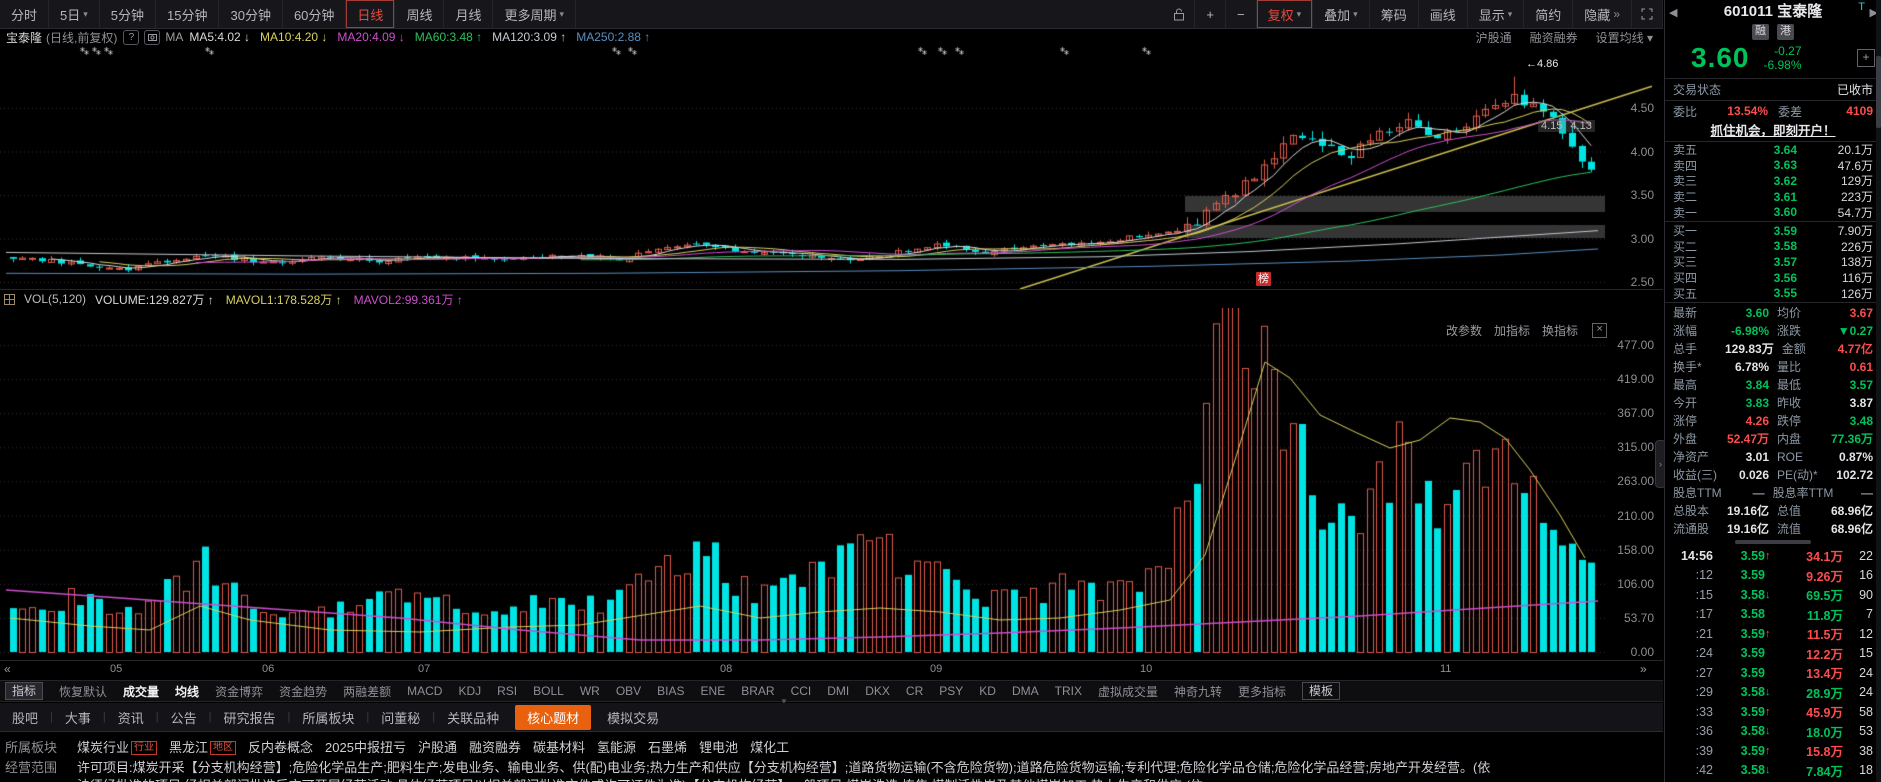  What do you see at coordinates (769, 747) in the screenshot?
I see `sector-item: 煤化工` at bounding box center [769, 747].